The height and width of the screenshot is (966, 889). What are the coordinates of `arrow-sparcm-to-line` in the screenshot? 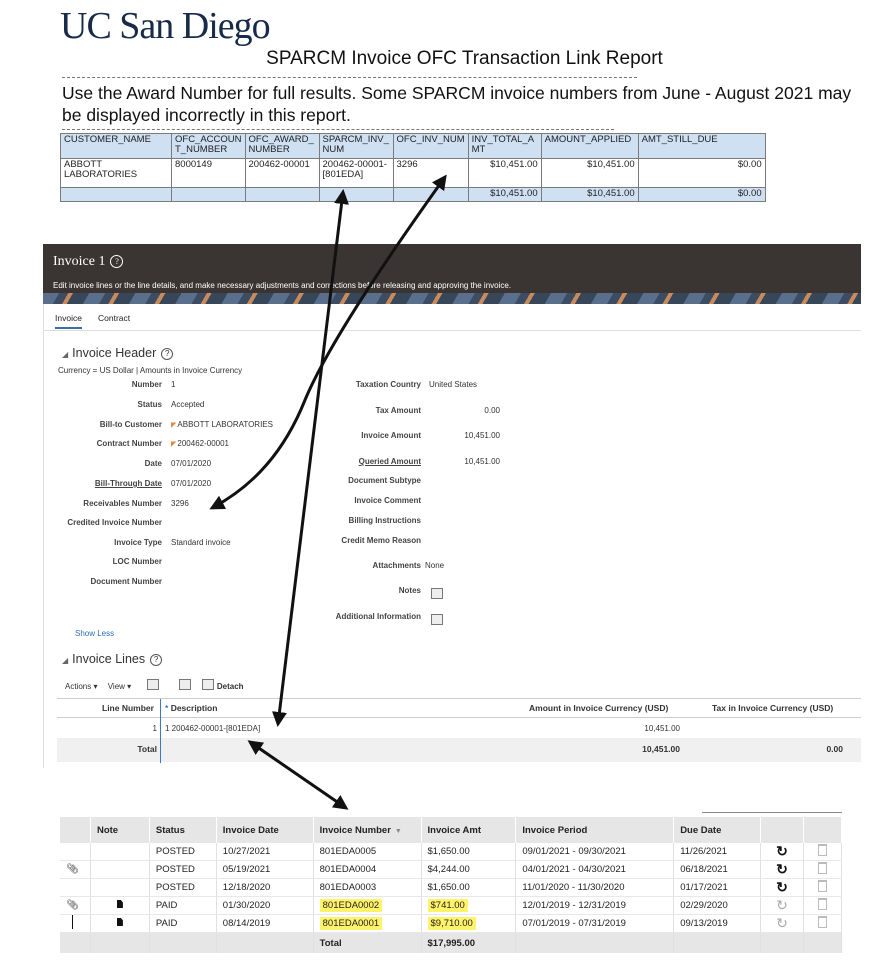 It's located at (310, 458).